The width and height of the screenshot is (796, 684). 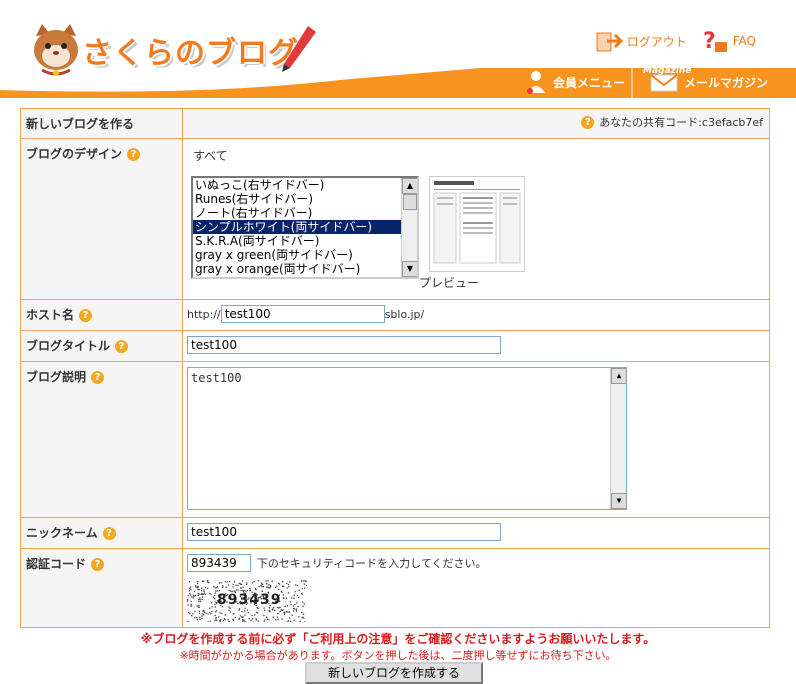 I want to click on mail-magazine-label: メールマガジン, so click(x=726, y=82).